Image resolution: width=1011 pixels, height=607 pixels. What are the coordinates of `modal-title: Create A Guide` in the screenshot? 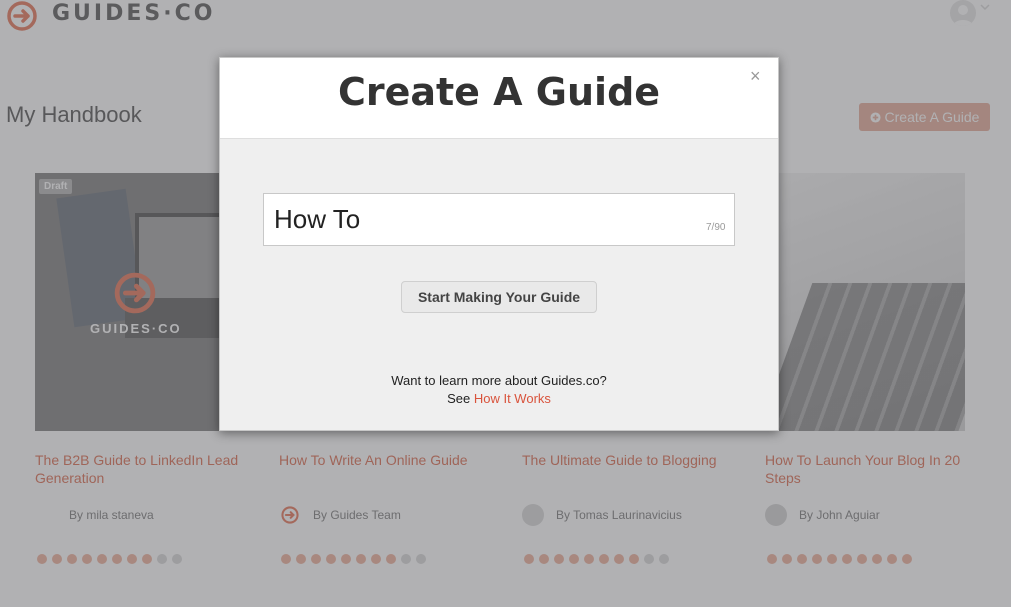 It's located at (499, 92).